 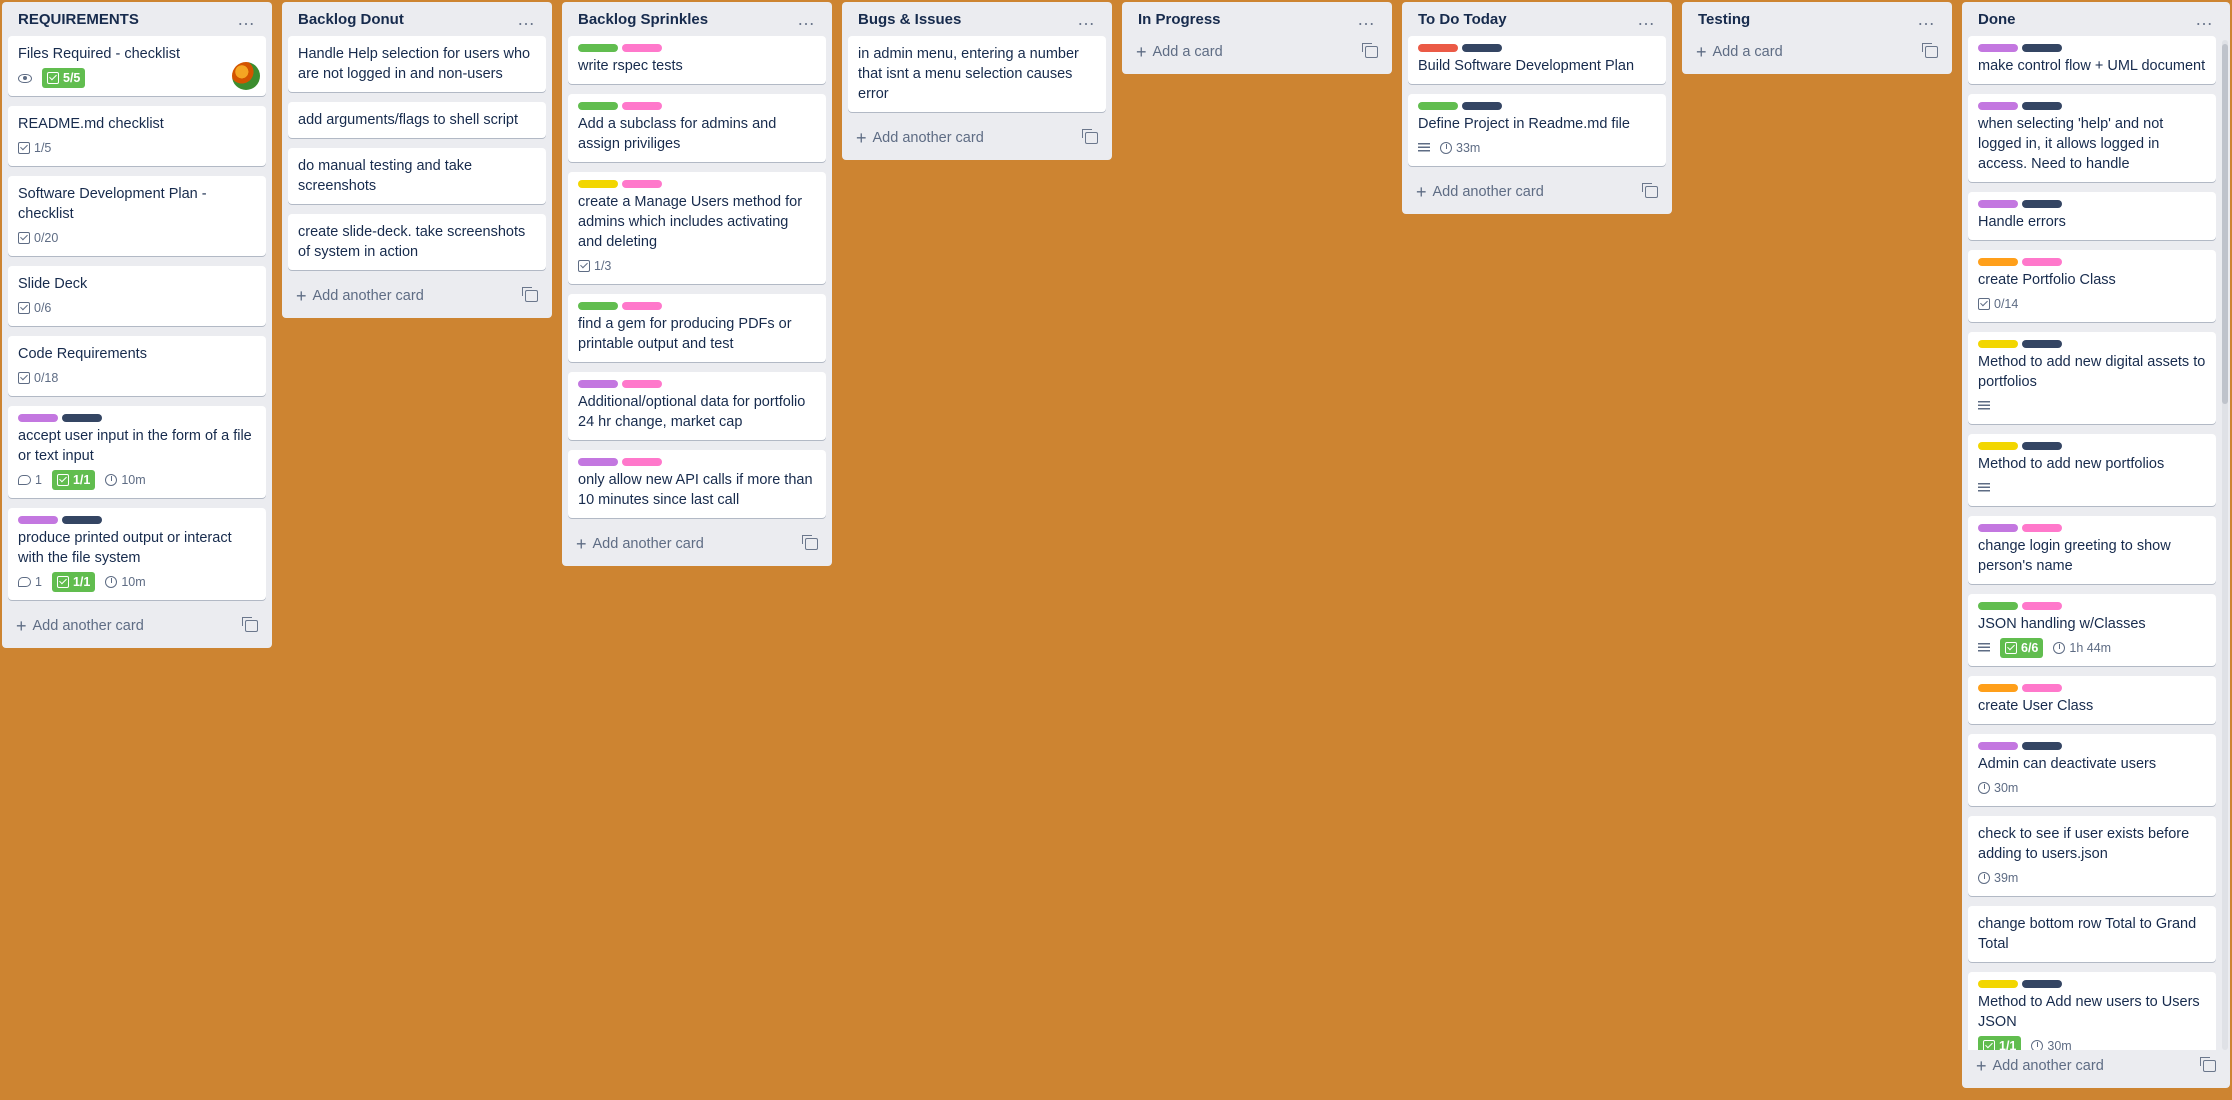 What do you see at coordinates (2092, 216) in the screenshot?
I see `card: Handle errors` at bounding box center [2092, 216].